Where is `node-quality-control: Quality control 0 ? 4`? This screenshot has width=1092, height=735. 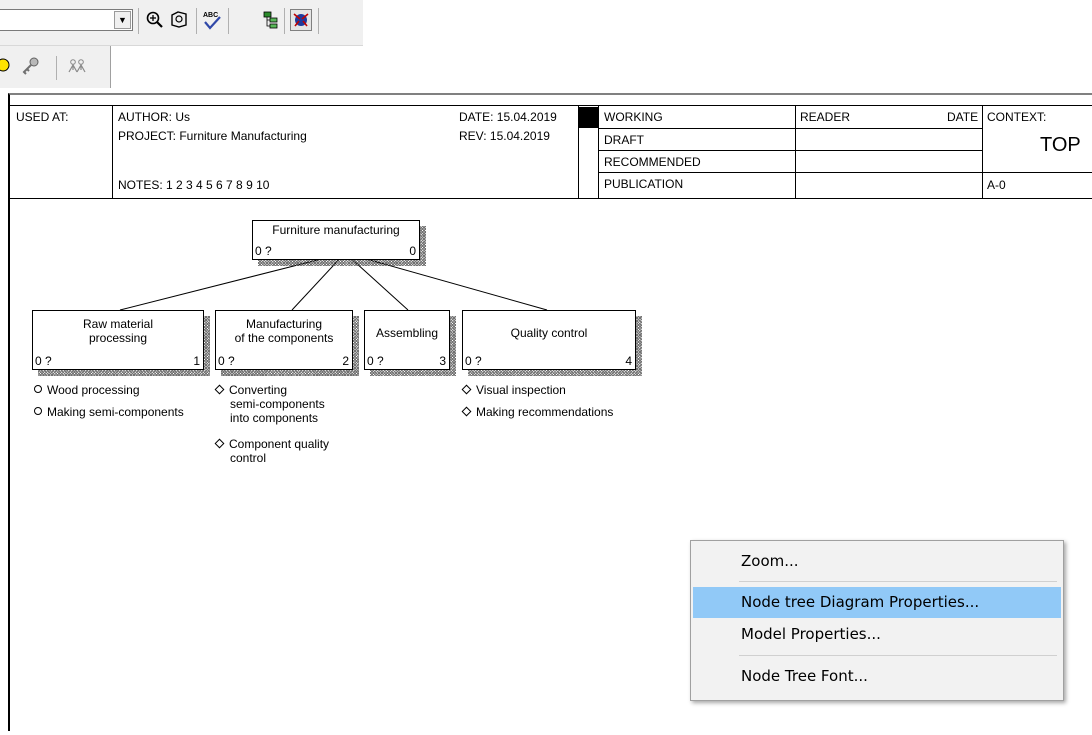 node-quality-control: Quality control 0 ? 4 is located at coordinates (549, 340).